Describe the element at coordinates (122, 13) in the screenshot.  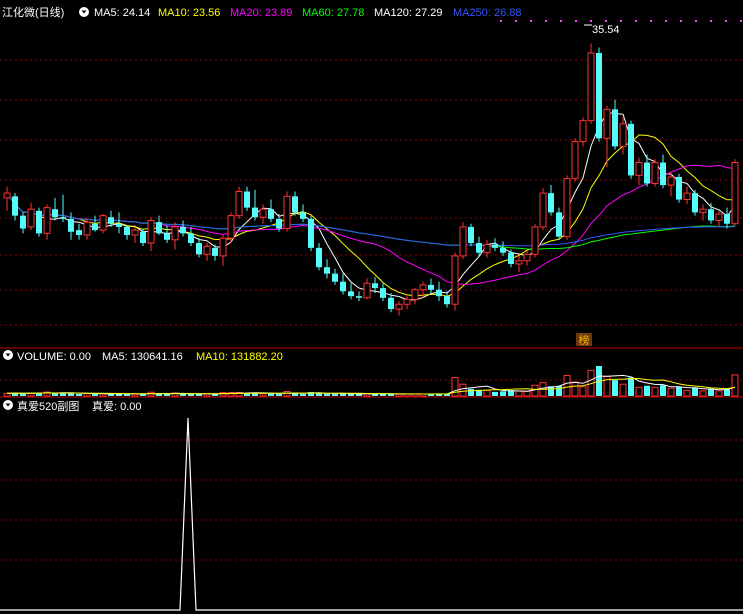
I see `ma5-label: MA5: 24.14` at that location.